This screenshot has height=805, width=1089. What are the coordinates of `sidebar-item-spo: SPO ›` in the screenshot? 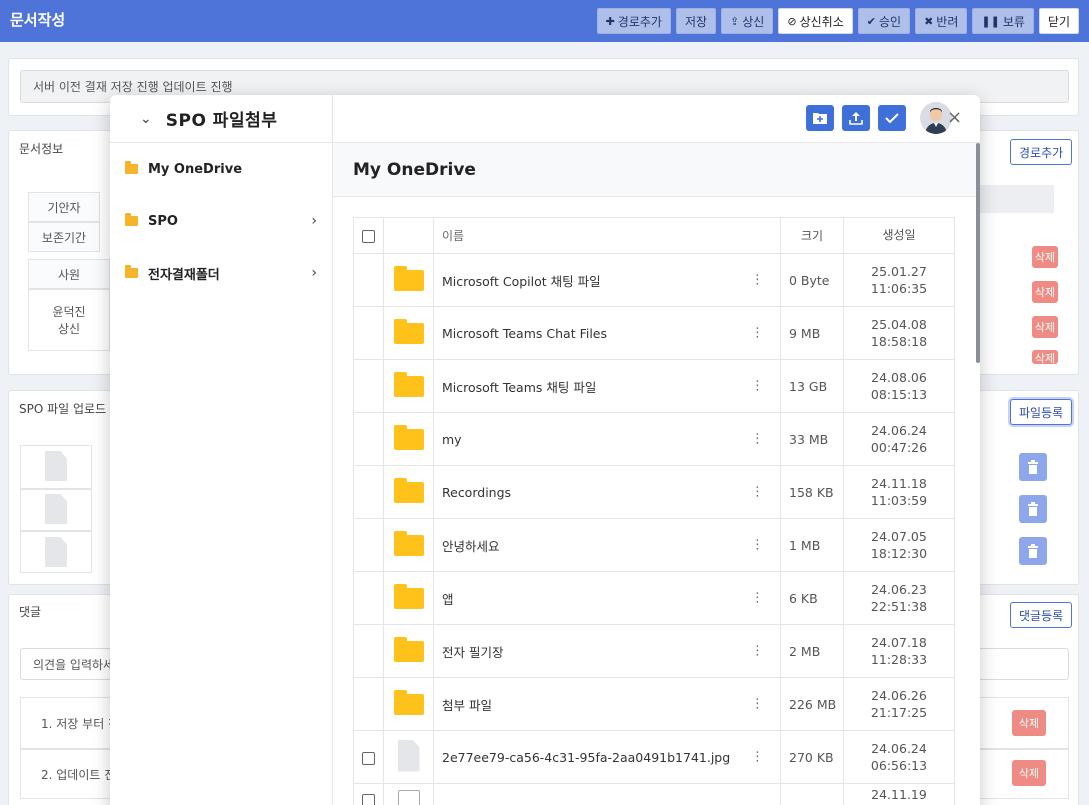 It's located at (221, 221).